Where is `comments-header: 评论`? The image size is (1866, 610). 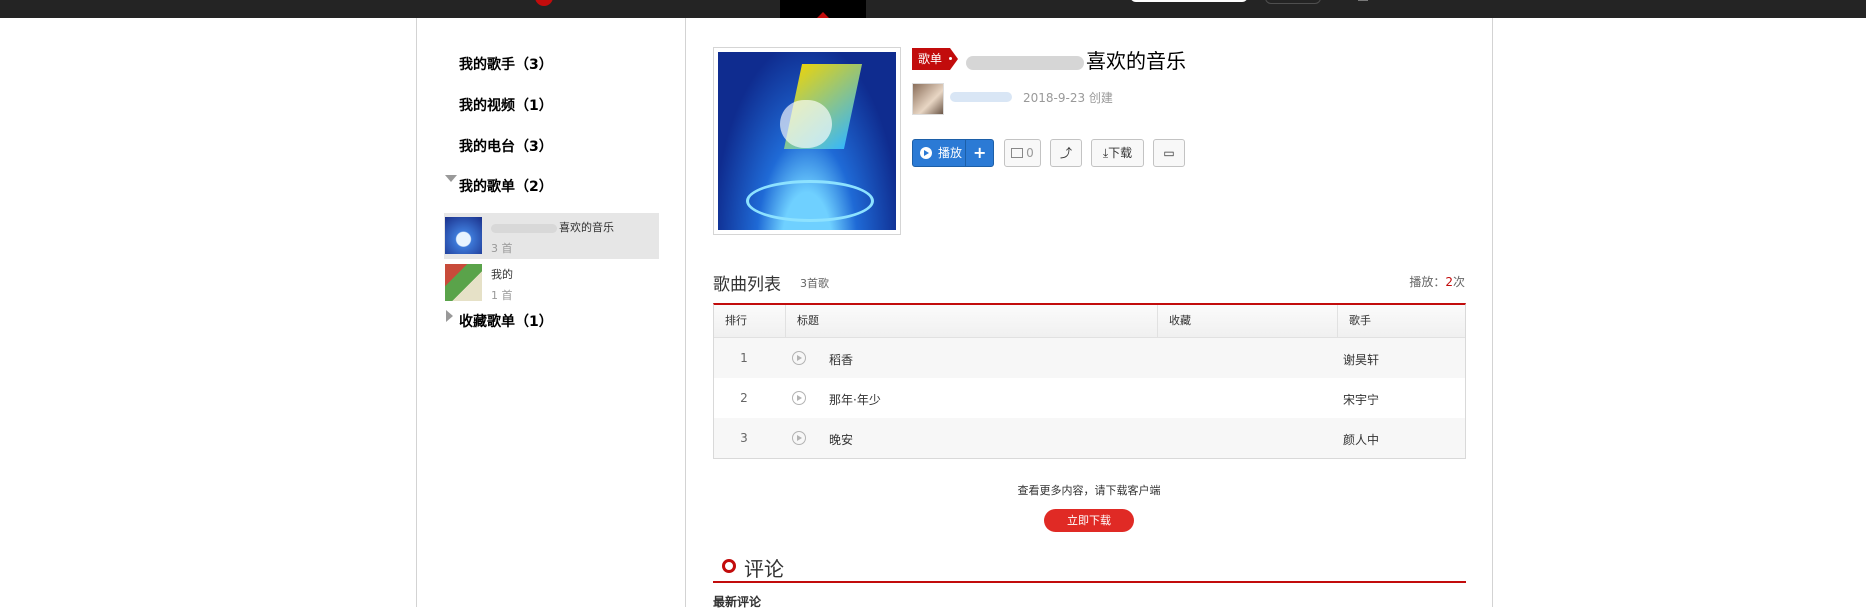
comments-header: 评论 is located at coordinates (1089, 560).